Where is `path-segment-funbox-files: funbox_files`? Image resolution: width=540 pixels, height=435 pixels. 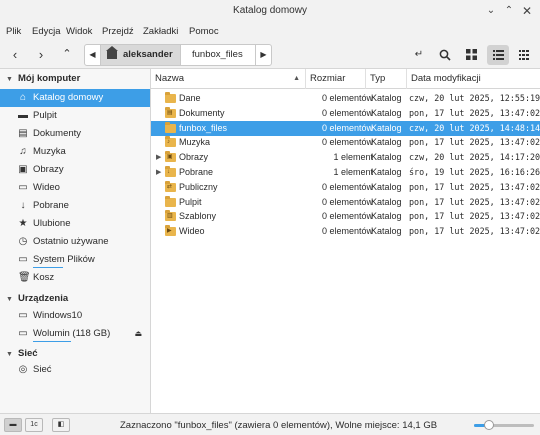
path-segment-funbox-files: funbox_files is located at coordinates (219, 55).